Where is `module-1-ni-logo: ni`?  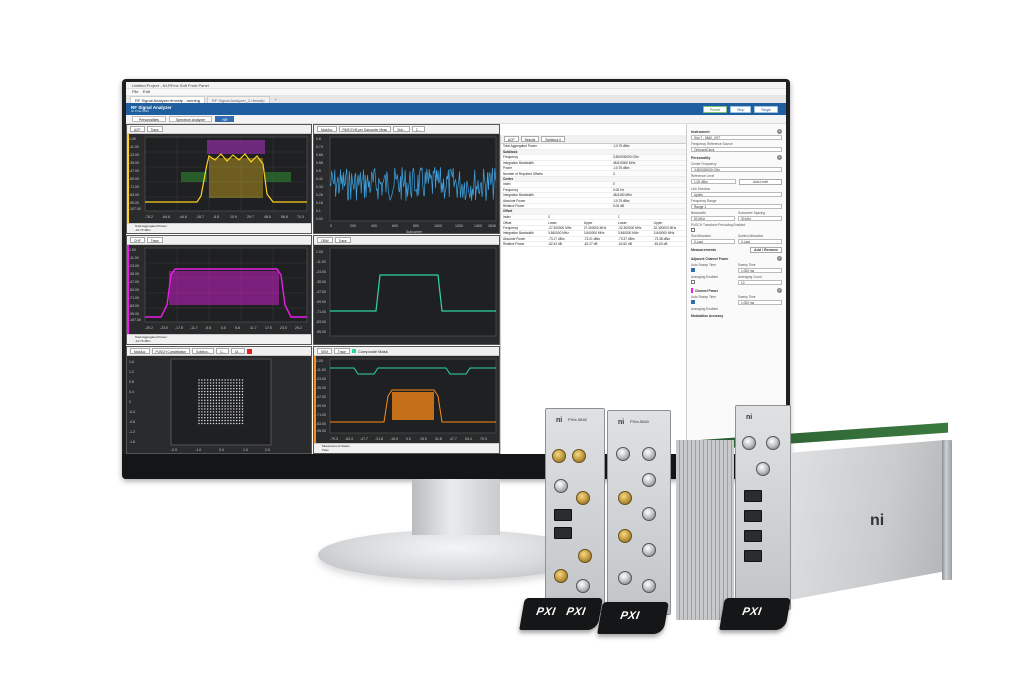 module-1-ni-logo: ni is located at coordinates (559, 420).